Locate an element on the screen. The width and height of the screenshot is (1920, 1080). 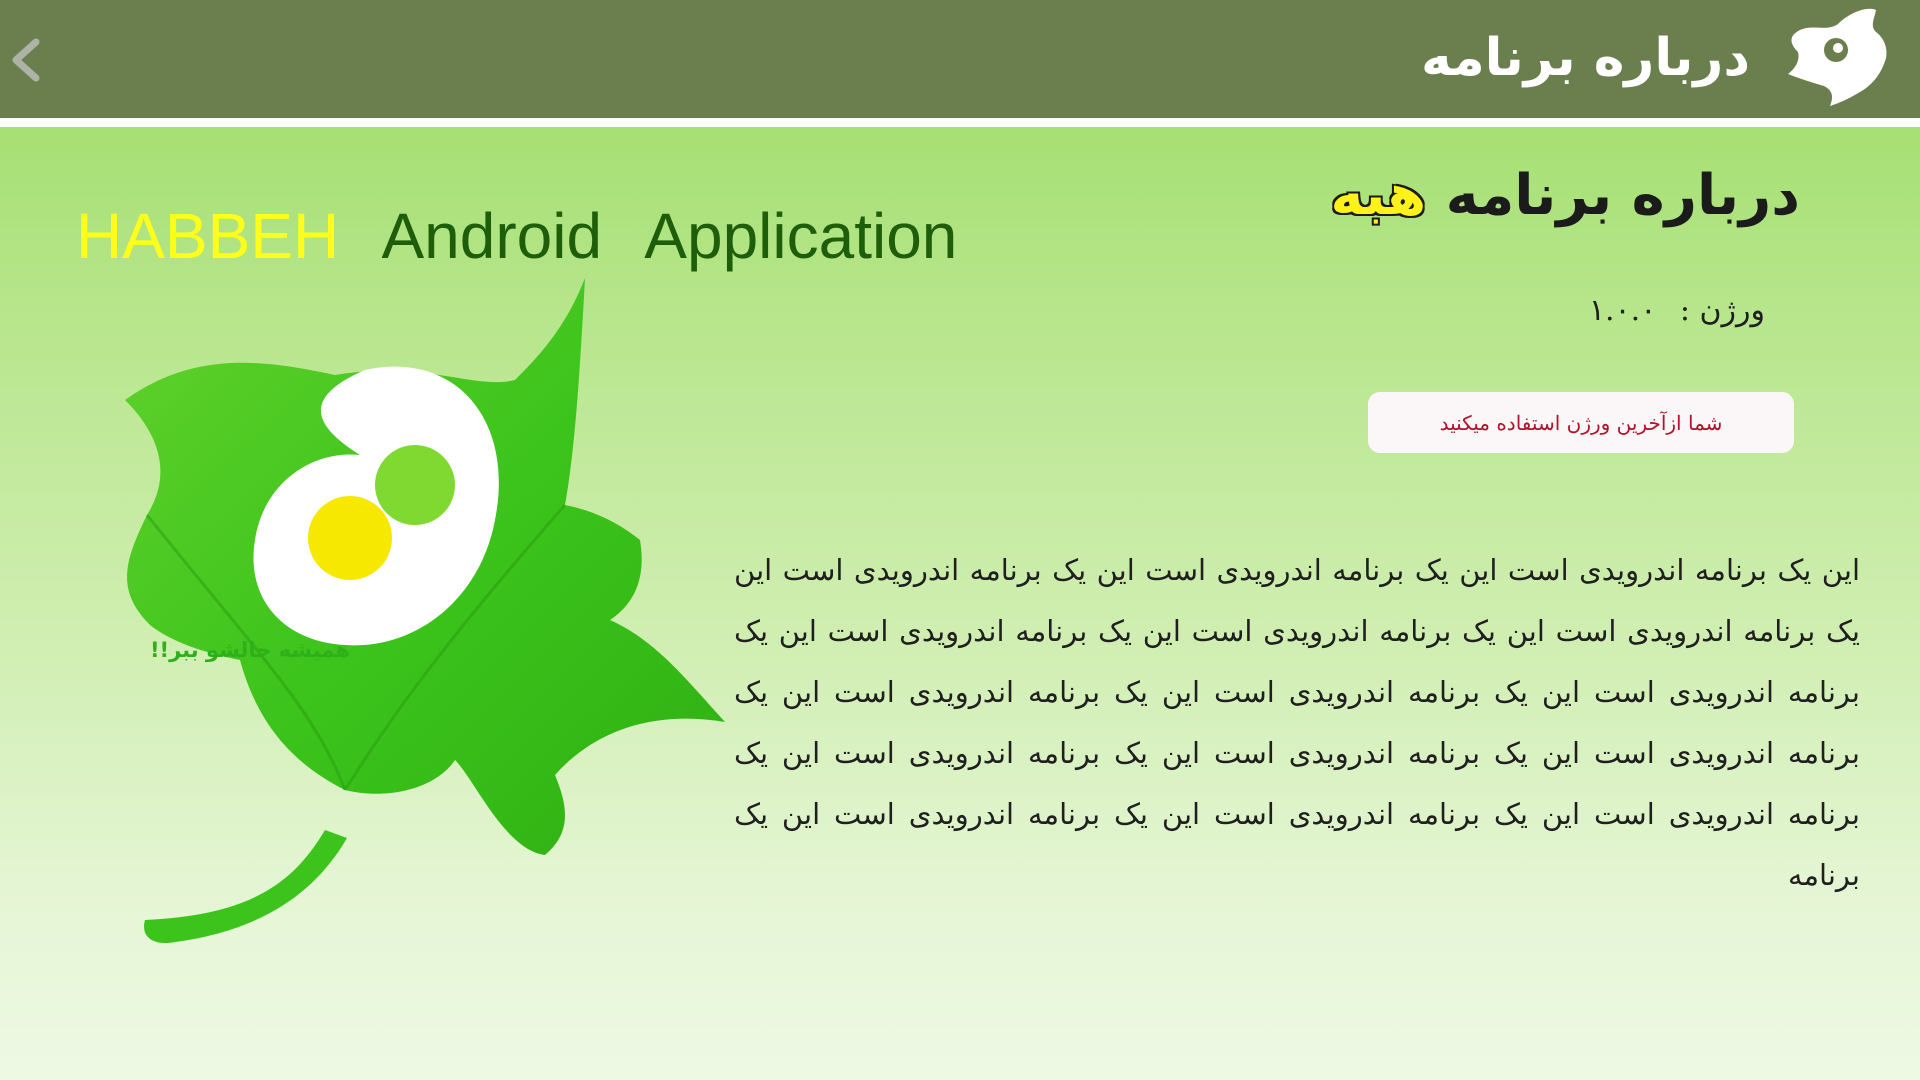
about-heading-brand: هبه is located at coordinates (1378, 195).